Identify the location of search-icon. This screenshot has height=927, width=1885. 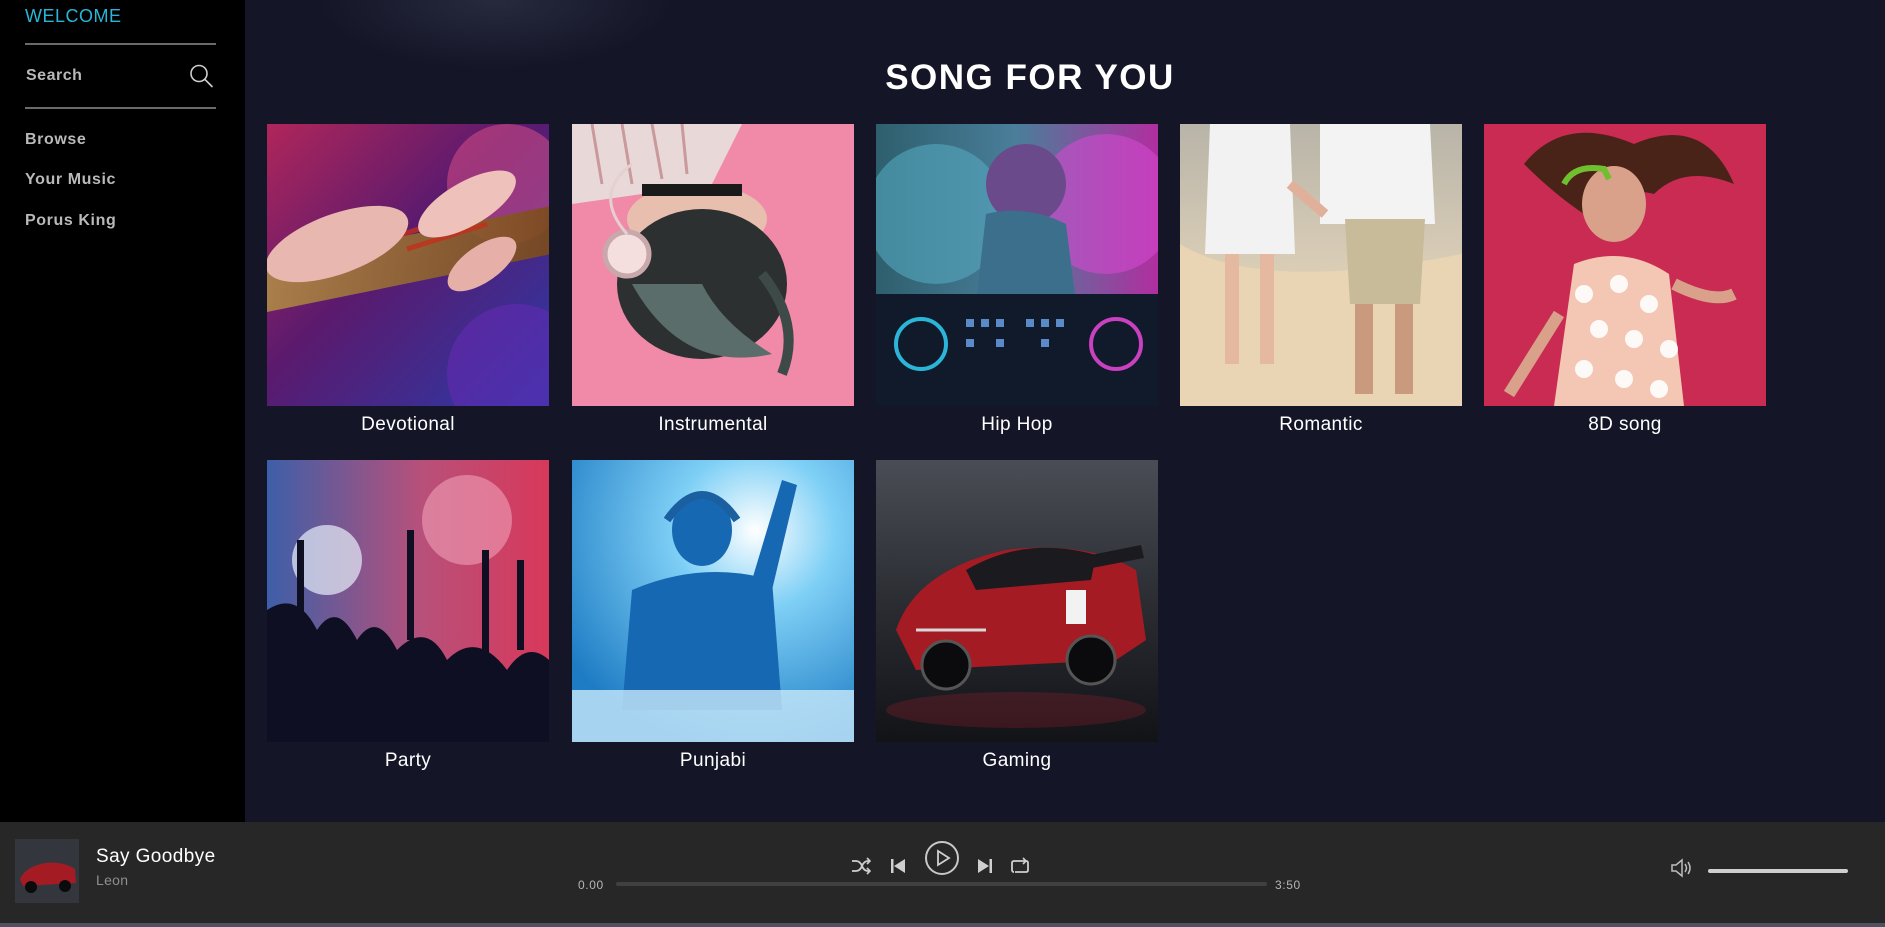
(201, 76).